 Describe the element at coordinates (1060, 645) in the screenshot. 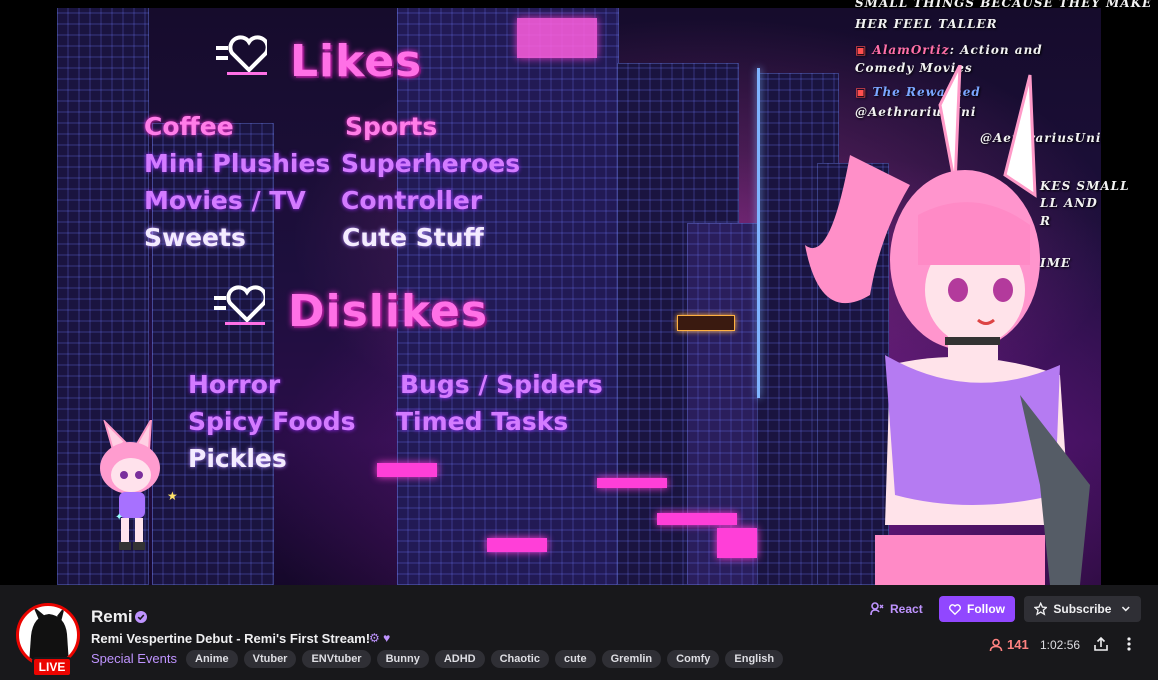

I see `stream-uptime: 1:02:56` at that location.